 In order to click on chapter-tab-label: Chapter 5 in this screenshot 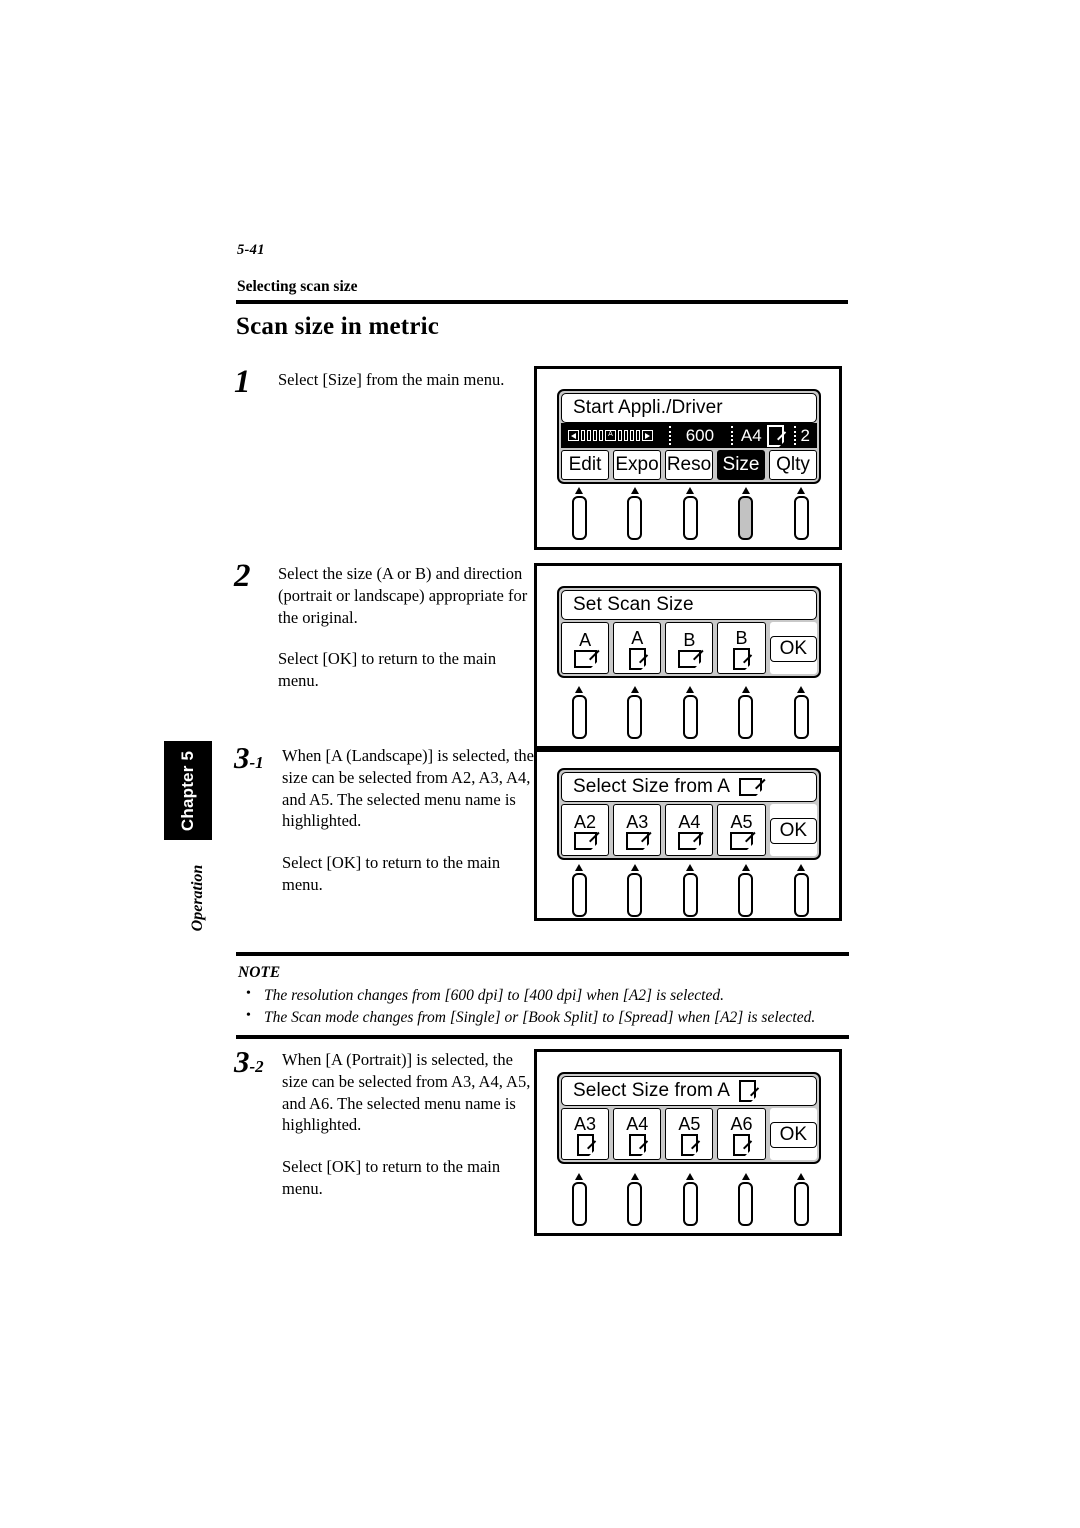, I will do `click(187, 790)`.